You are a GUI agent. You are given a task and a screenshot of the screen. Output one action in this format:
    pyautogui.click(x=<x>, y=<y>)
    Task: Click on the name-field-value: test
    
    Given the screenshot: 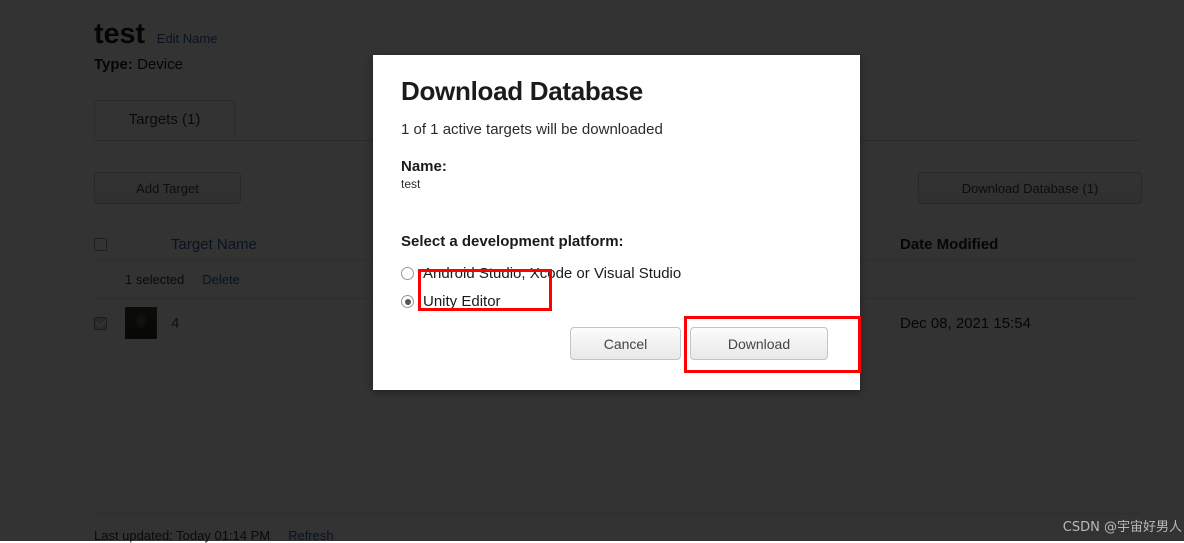 What is the action you would take?
    pyautogui.click(x=411, y=183)
    